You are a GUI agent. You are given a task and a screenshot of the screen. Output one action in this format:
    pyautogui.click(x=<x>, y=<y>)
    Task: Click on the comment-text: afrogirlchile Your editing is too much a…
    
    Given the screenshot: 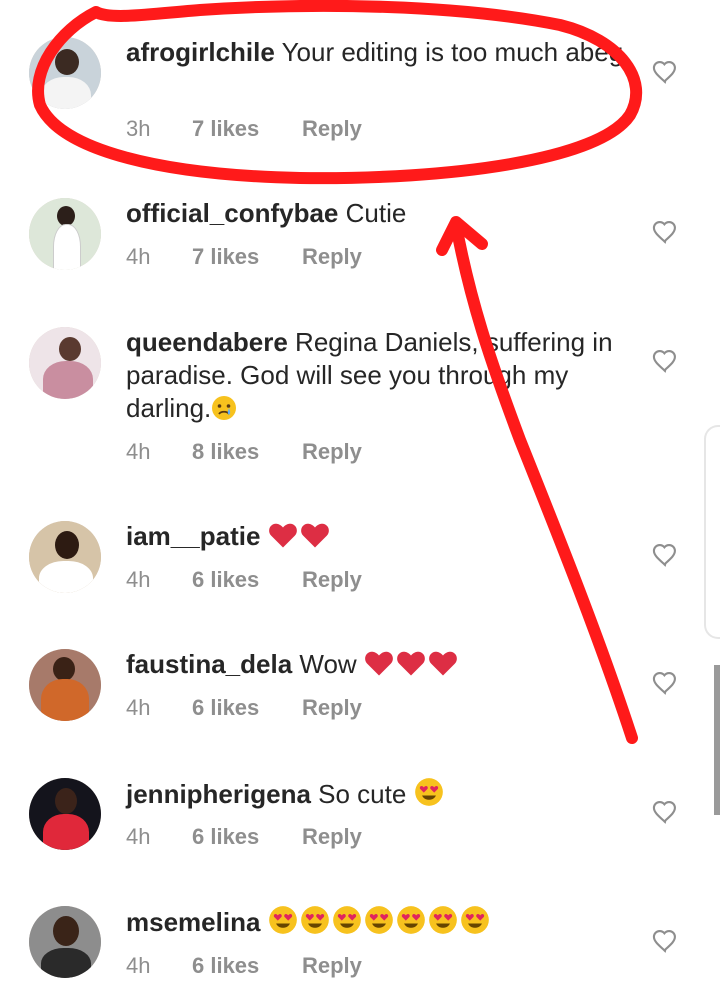 What is the action you would take?
    pyautogui.click(x=381, y=52)
    